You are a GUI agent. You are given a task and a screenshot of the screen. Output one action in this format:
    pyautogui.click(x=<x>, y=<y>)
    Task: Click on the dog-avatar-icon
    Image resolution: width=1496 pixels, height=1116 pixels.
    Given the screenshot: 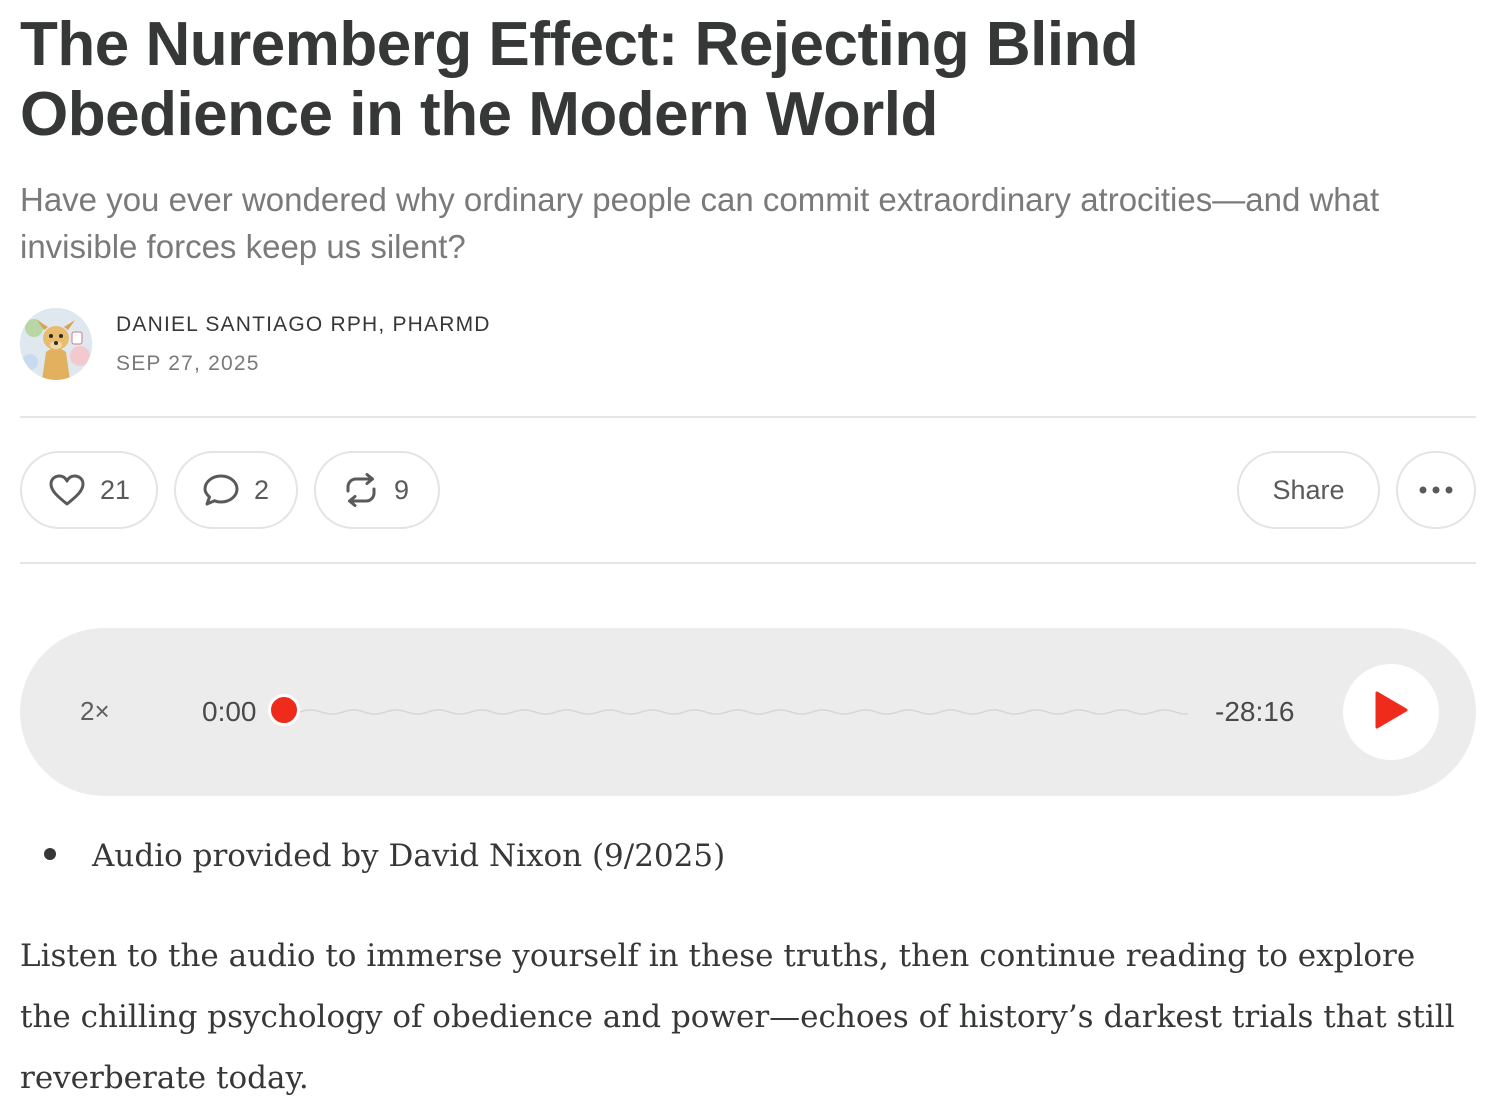 What is the action you would take?
    pyautogui.click(x=56, y=344)
    